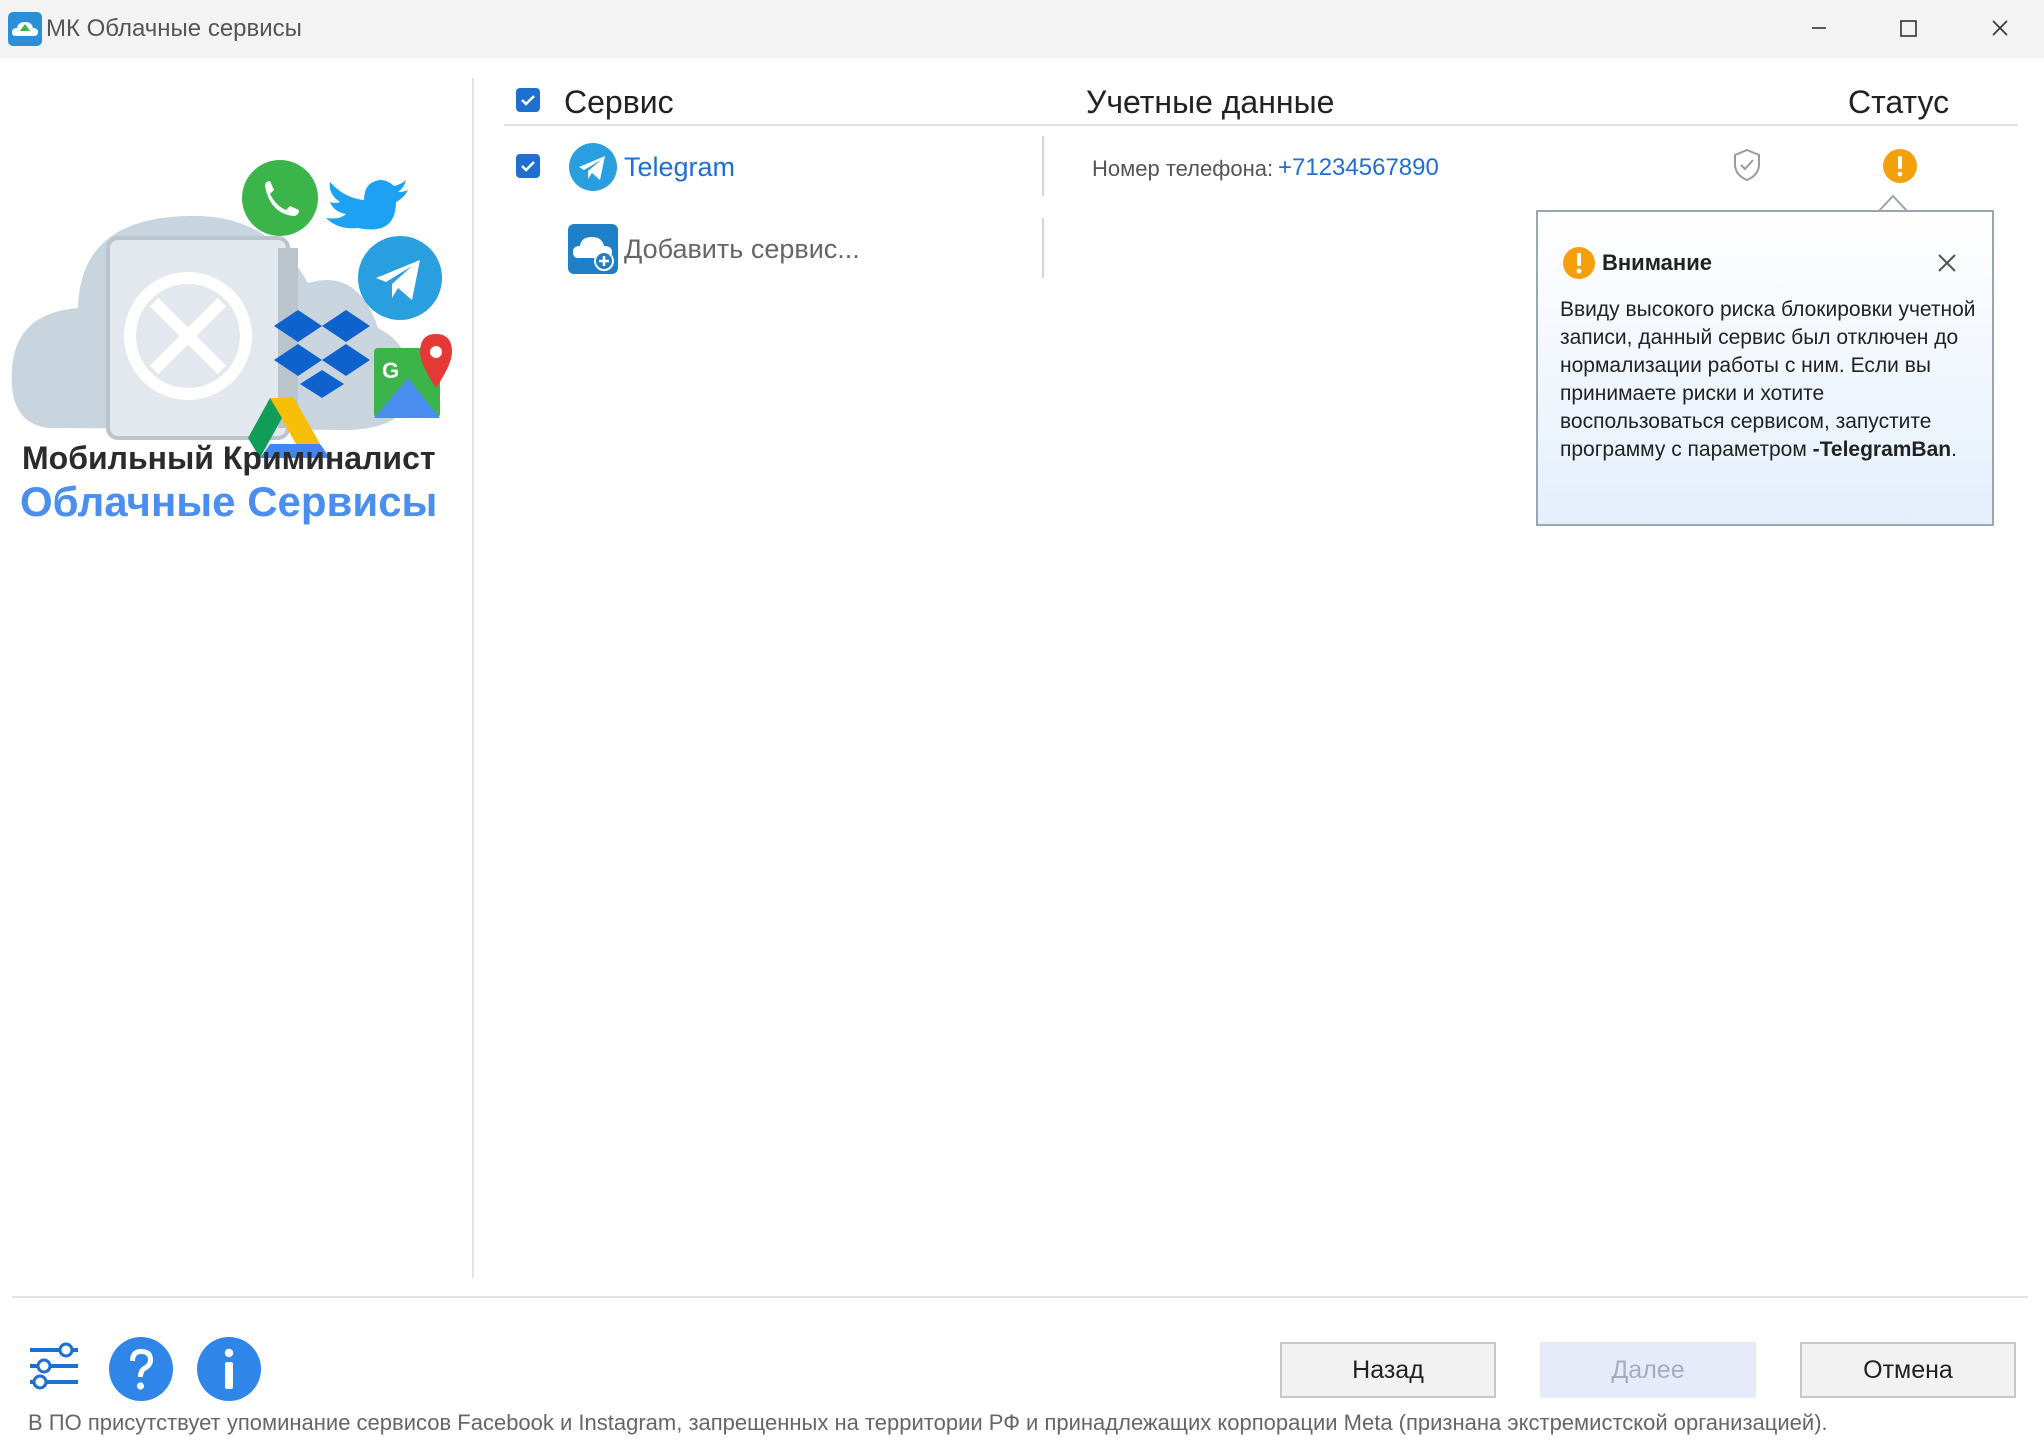  Describe the element at coordinates (473, 678) in the screenshot. I see `sidebar-divider` at that location.